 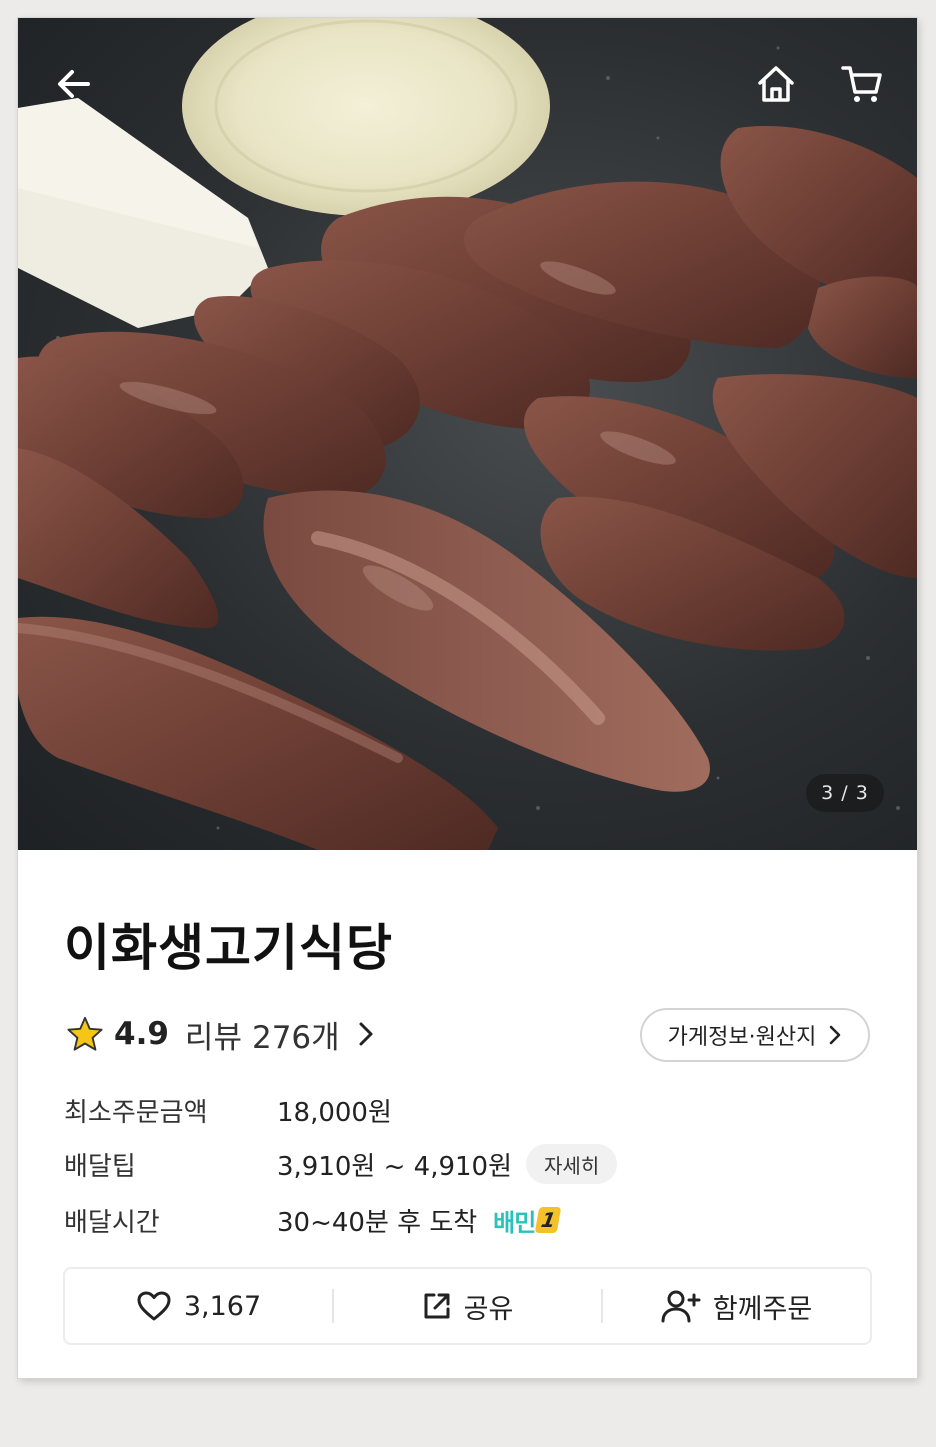 I want to click on share-label: 공유, so click(x=488, y=1309).